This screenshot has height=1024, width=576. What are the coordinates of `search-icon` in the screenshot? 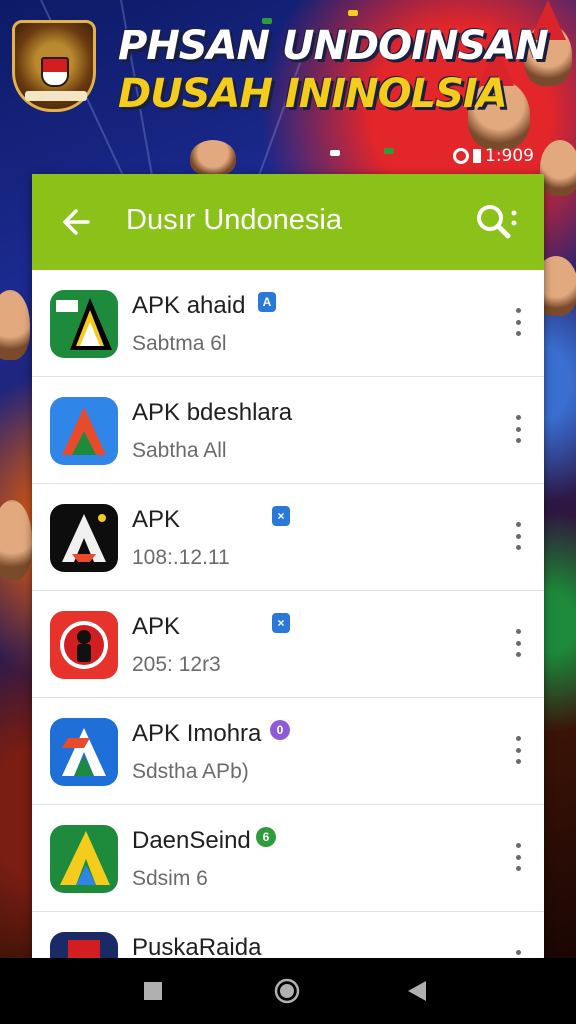 It's located at (496, 222).